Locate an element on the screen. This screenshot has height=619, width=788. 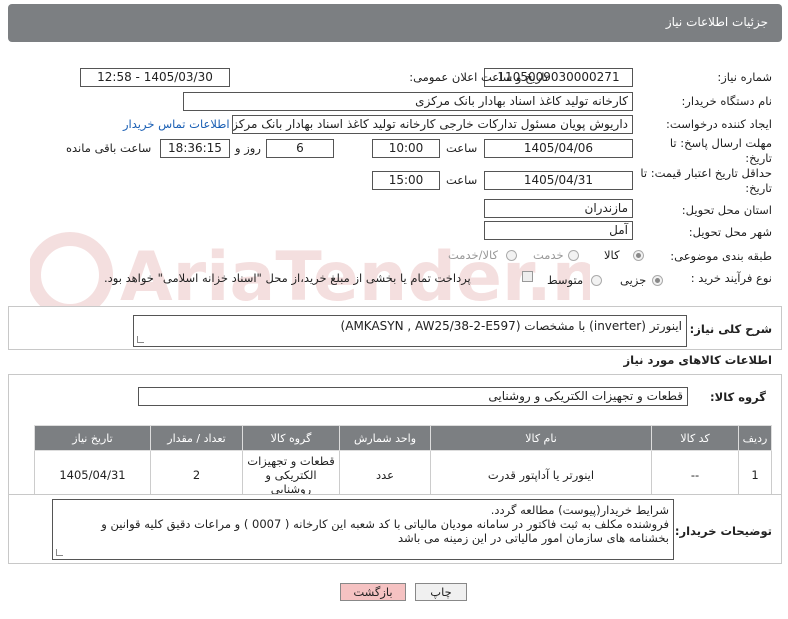
col-qty: تعداد / مقدار is located at coordinates (196, 438).